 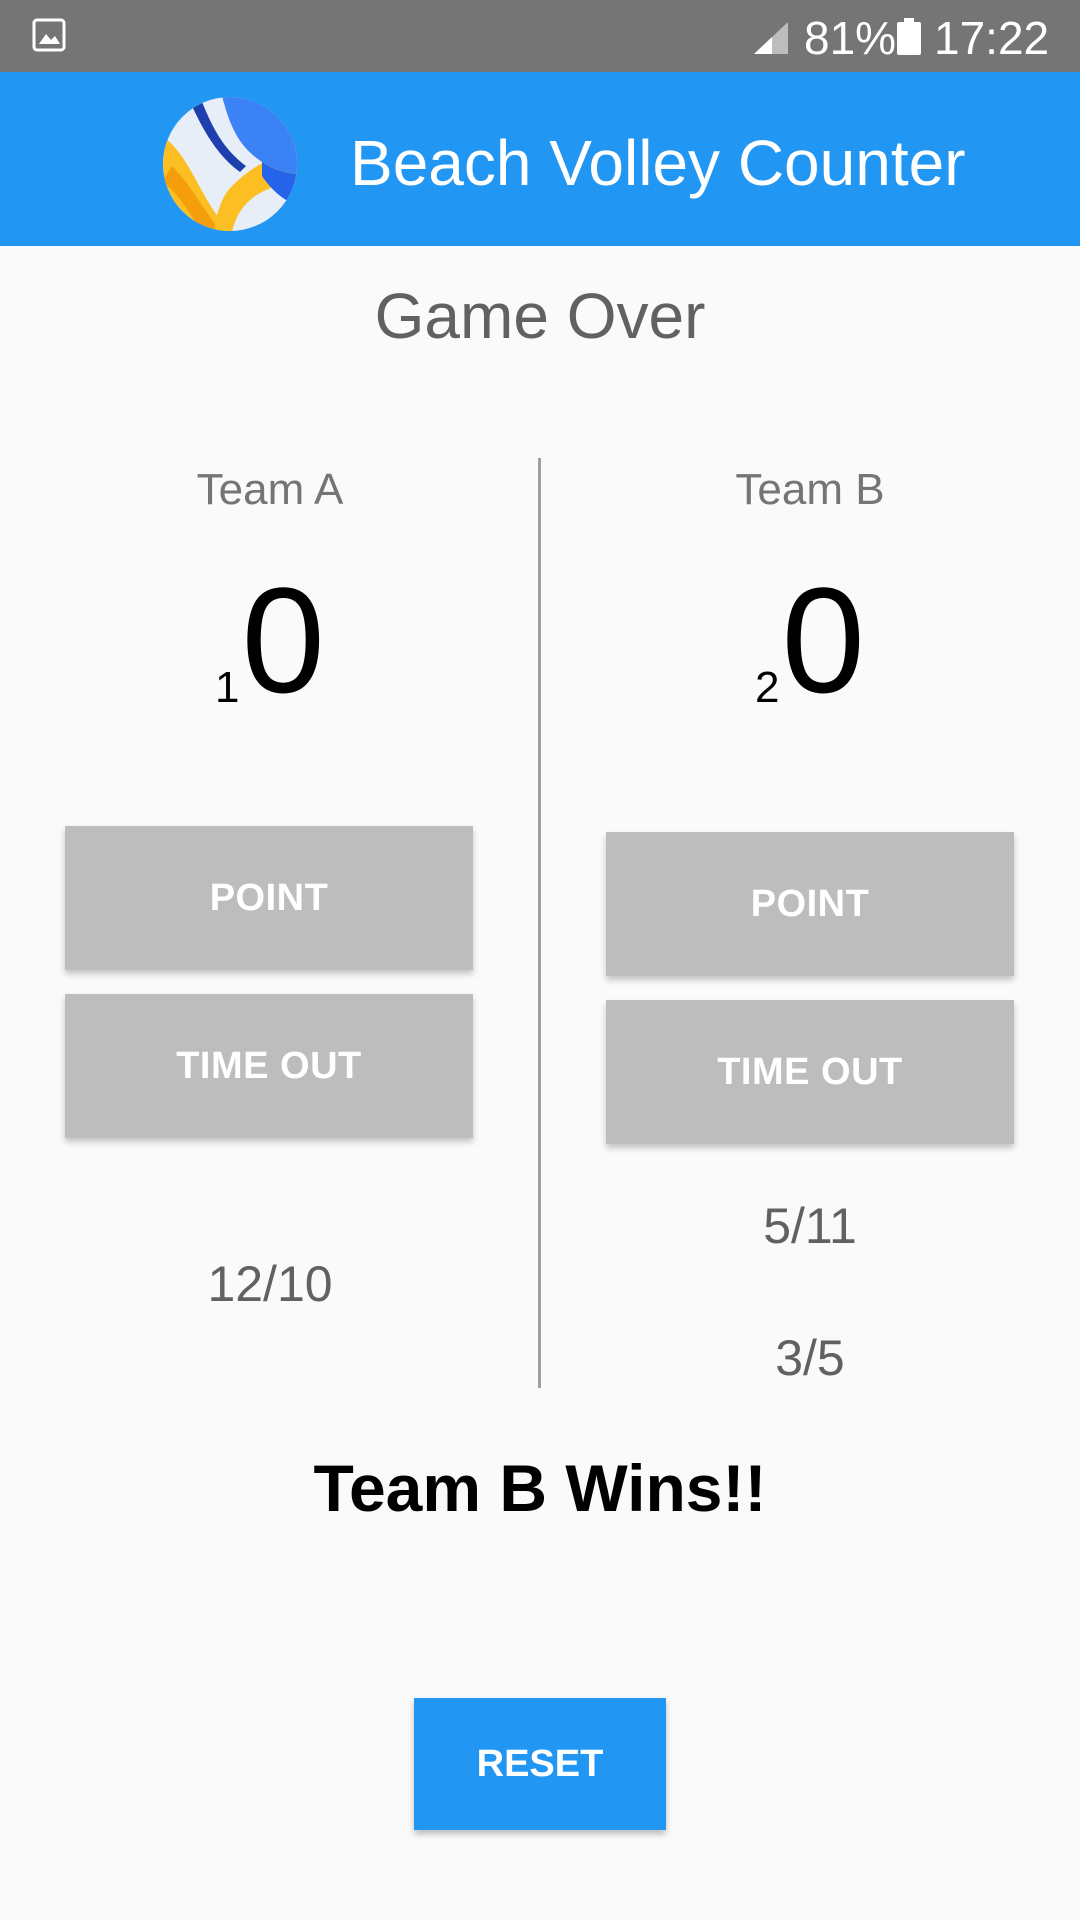 What do you see at coordinates (810, 1072) in the screenshot?
I see `team-b-timeout-button: TIME OUT` at bounding box center [810, 1072].